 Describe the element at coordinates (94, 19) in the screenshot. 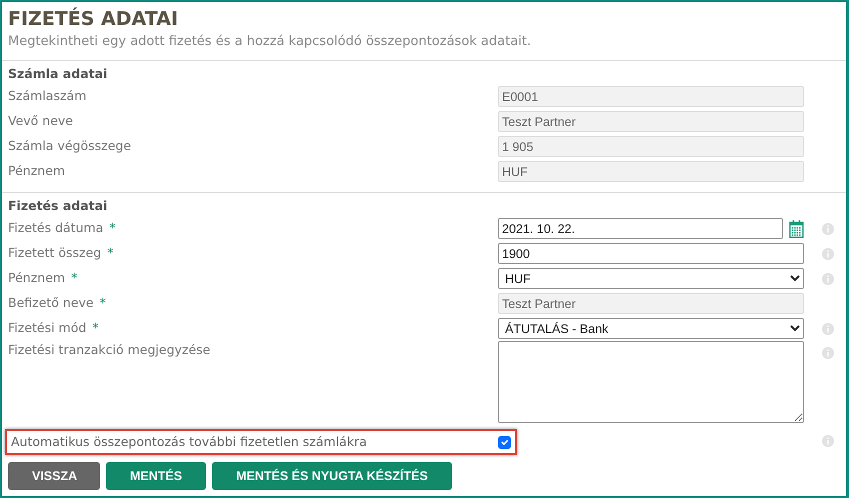

I see `page-title: FIZETÉS ADATAI` at that location.